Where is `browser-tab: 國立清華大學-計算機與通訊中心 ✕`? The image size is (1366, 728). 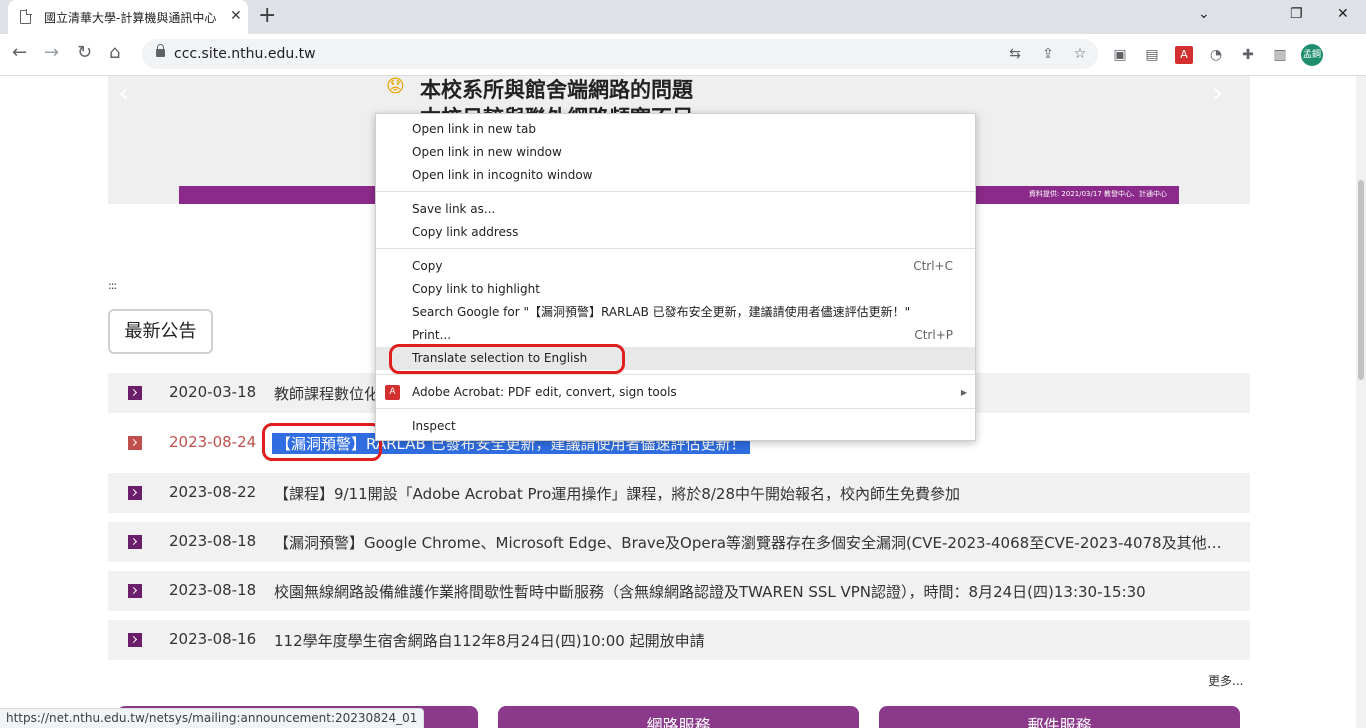
browser-tab: 國立清華大學-計算機與通訊中心 ✕ is located at coordinates (128, 17).